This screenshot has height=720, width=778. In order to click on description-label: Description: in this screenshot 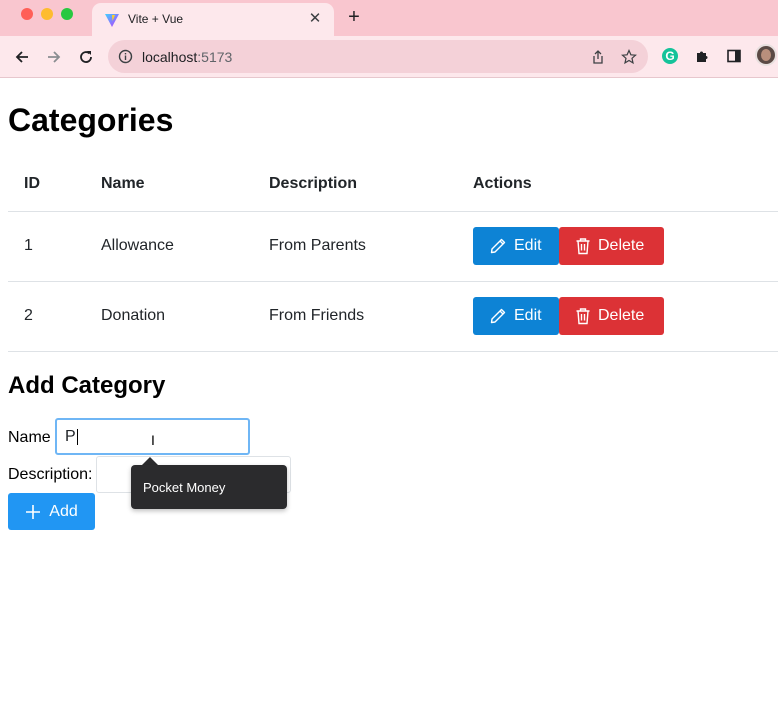, I will do `click(50, 474)`.